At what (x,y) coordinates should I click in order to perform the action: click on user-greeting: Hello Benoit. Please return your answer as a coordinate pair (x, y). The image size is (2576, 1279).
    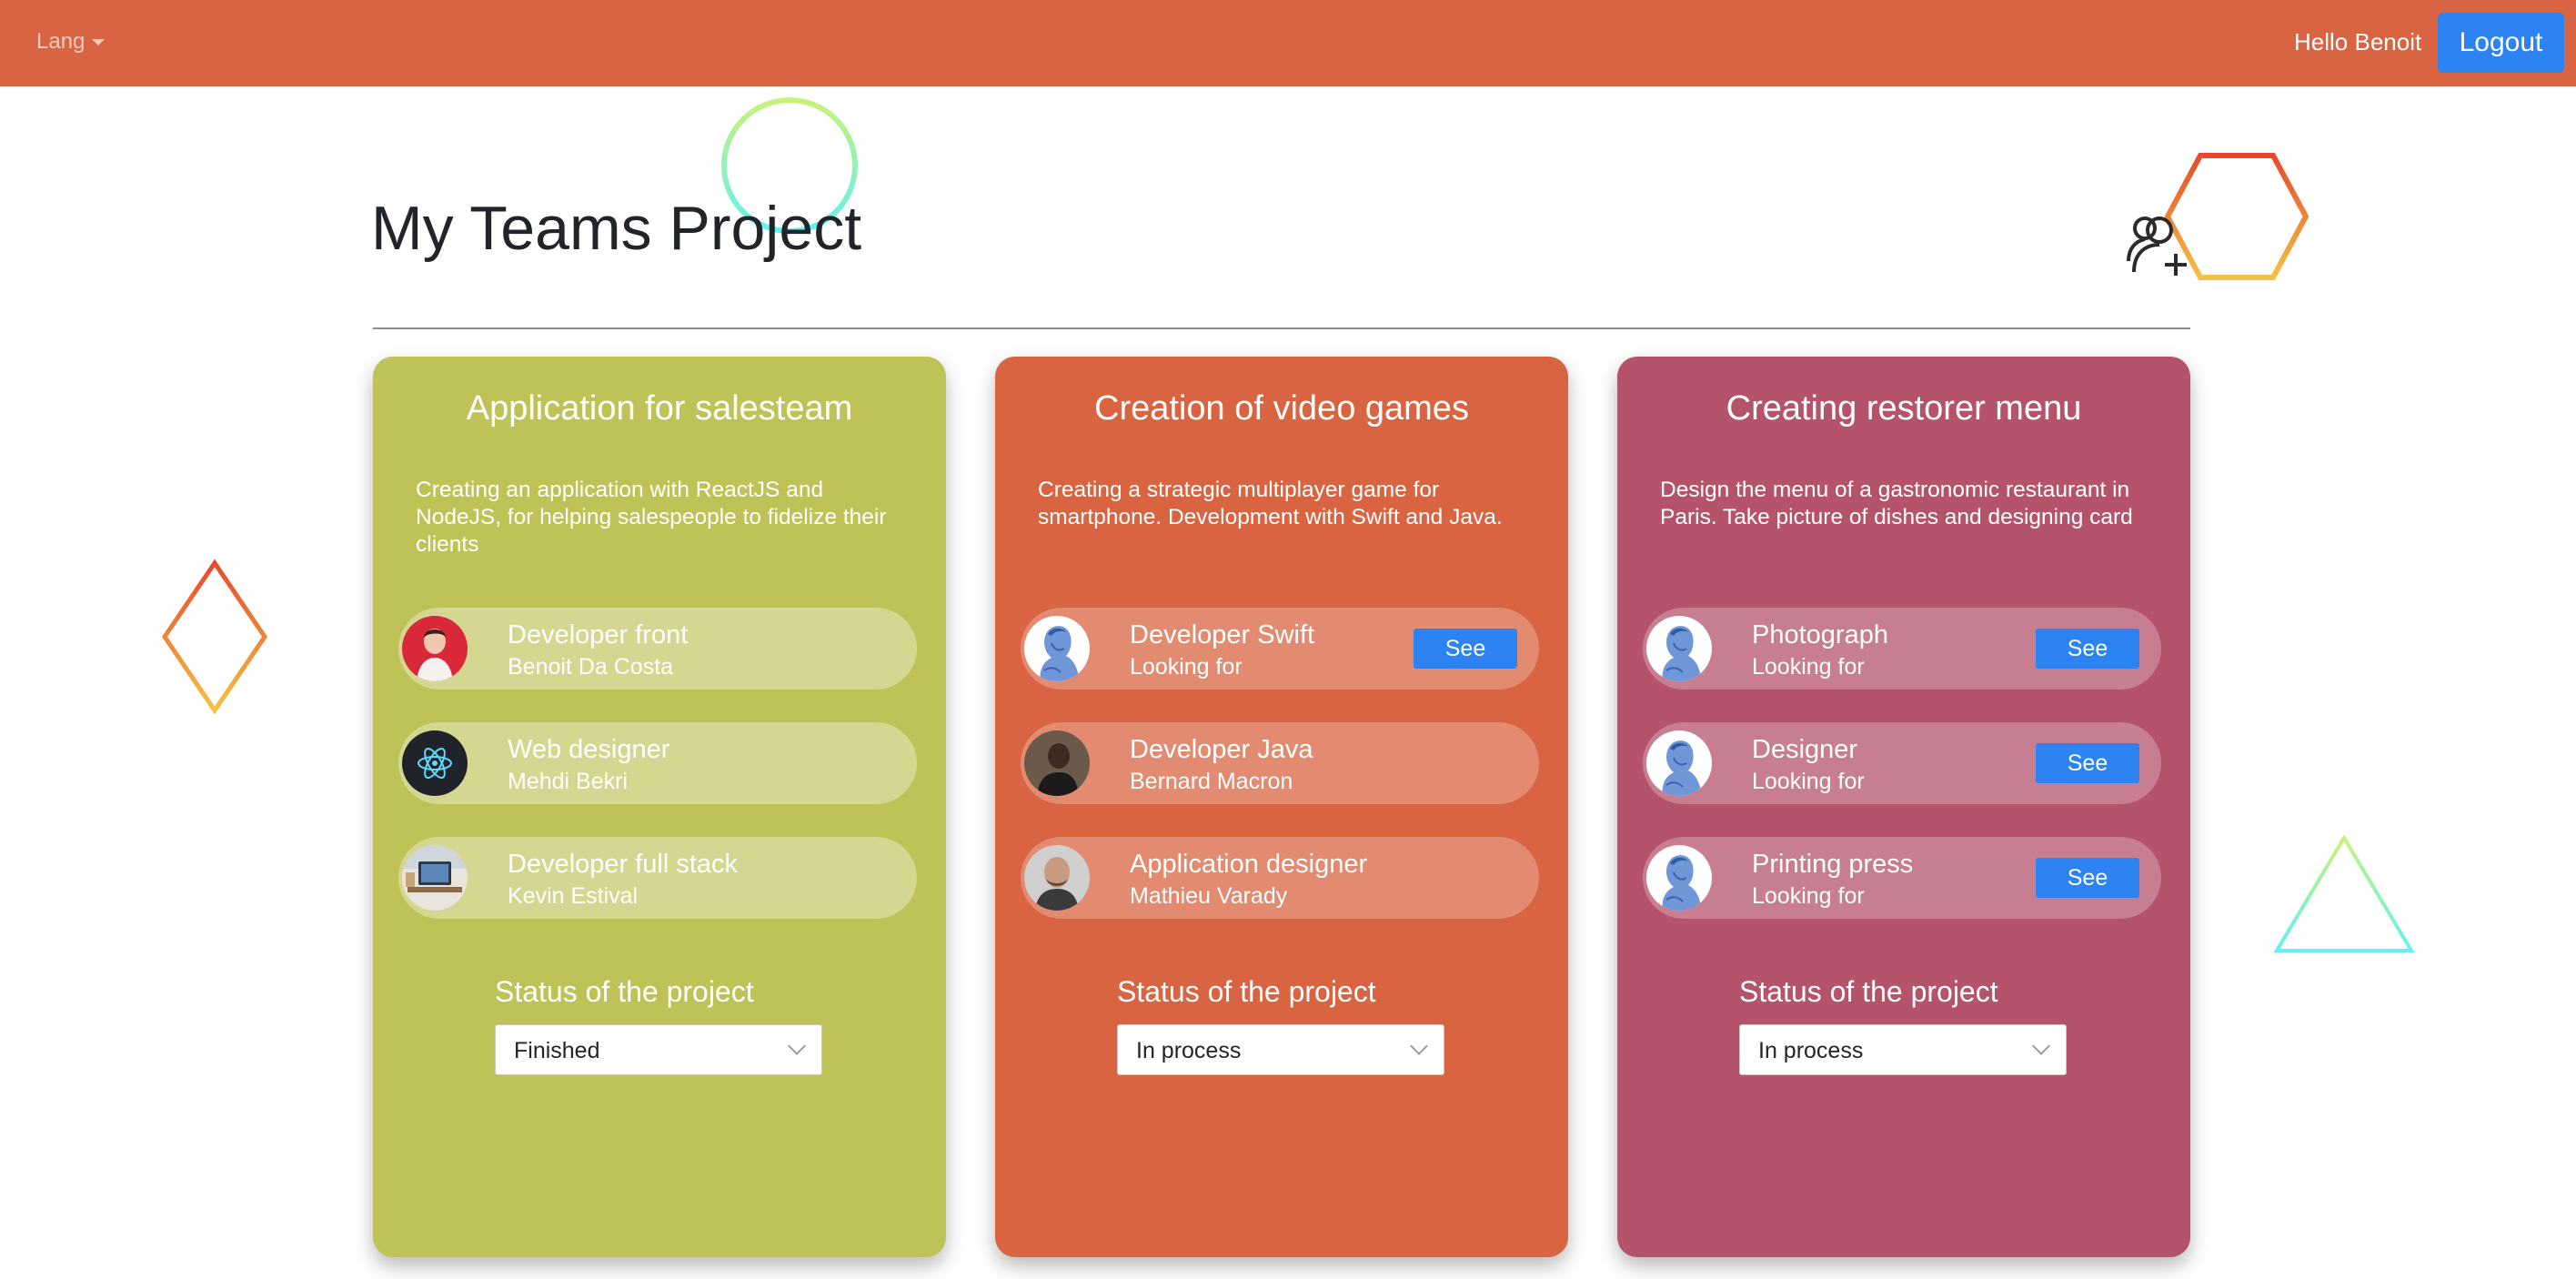
    Looking at the image, I should click on (2358, 41).